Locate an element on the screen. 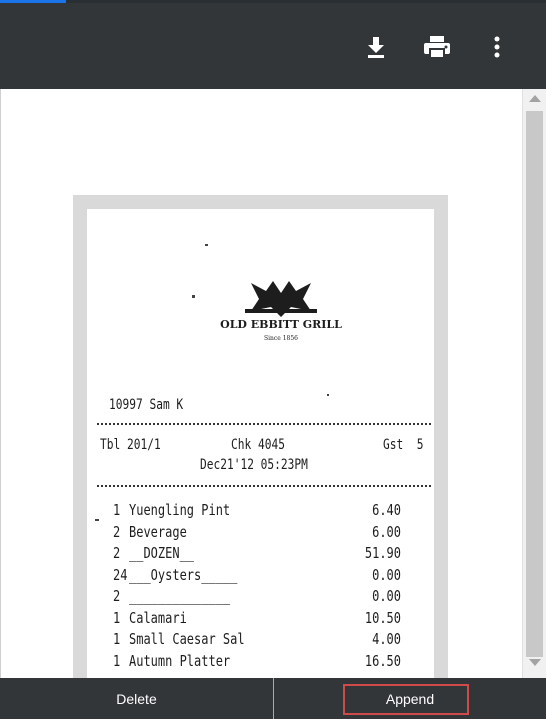 The height and width of the screenshot is (719, 546). more-options-button is located at coordinates (497, 47).